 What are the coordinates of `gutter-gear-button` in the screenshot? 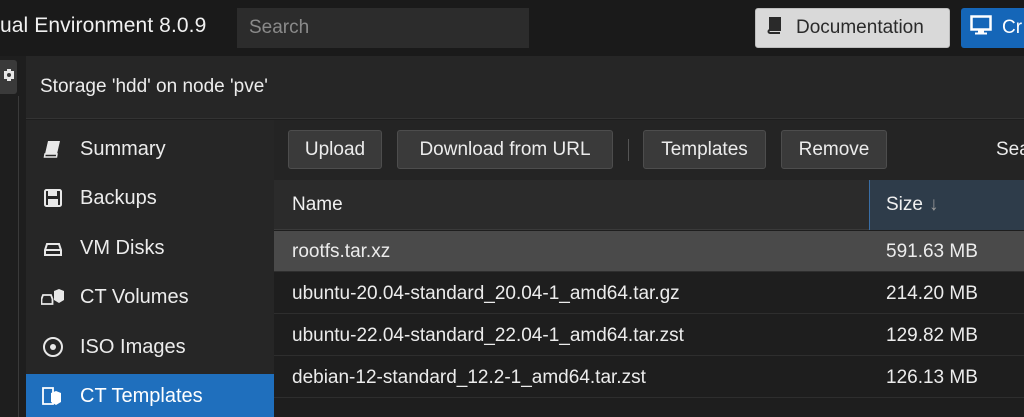 It's located at (8, 77).